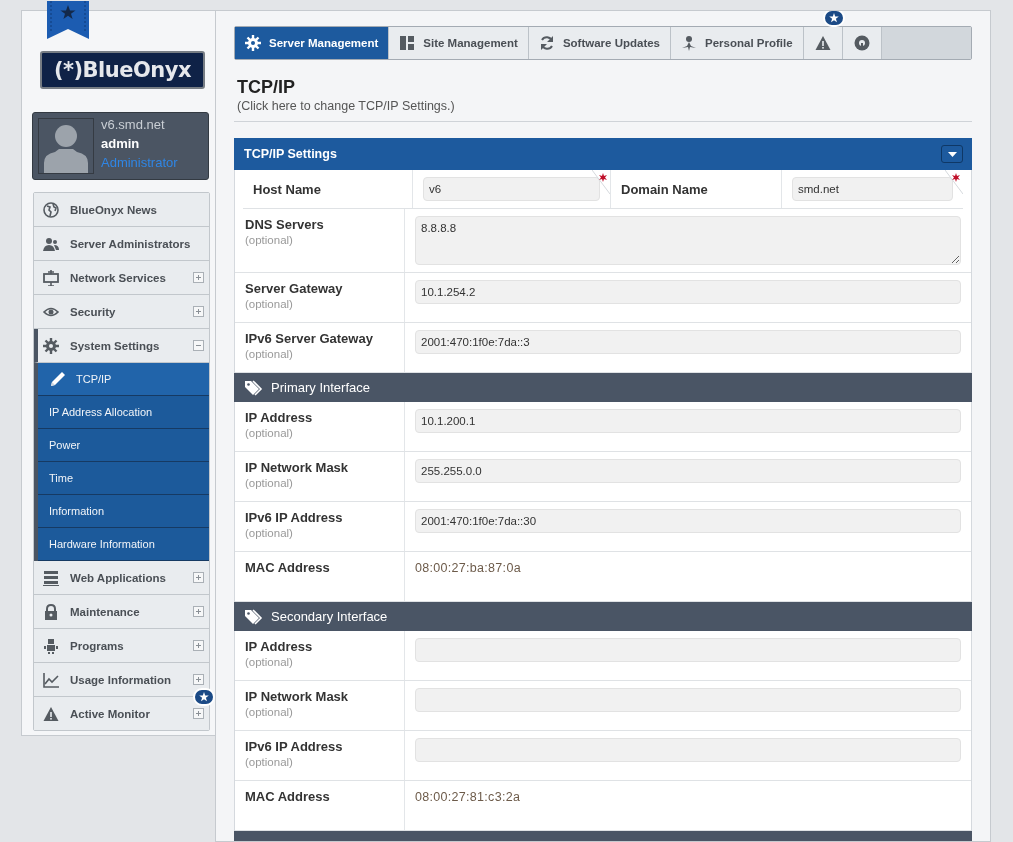 This screenshot has height=842, width=1013. Describe the element at coordinates (688, 421) in the screenshot. I see `input-field: 10.1.200.1` at that location.